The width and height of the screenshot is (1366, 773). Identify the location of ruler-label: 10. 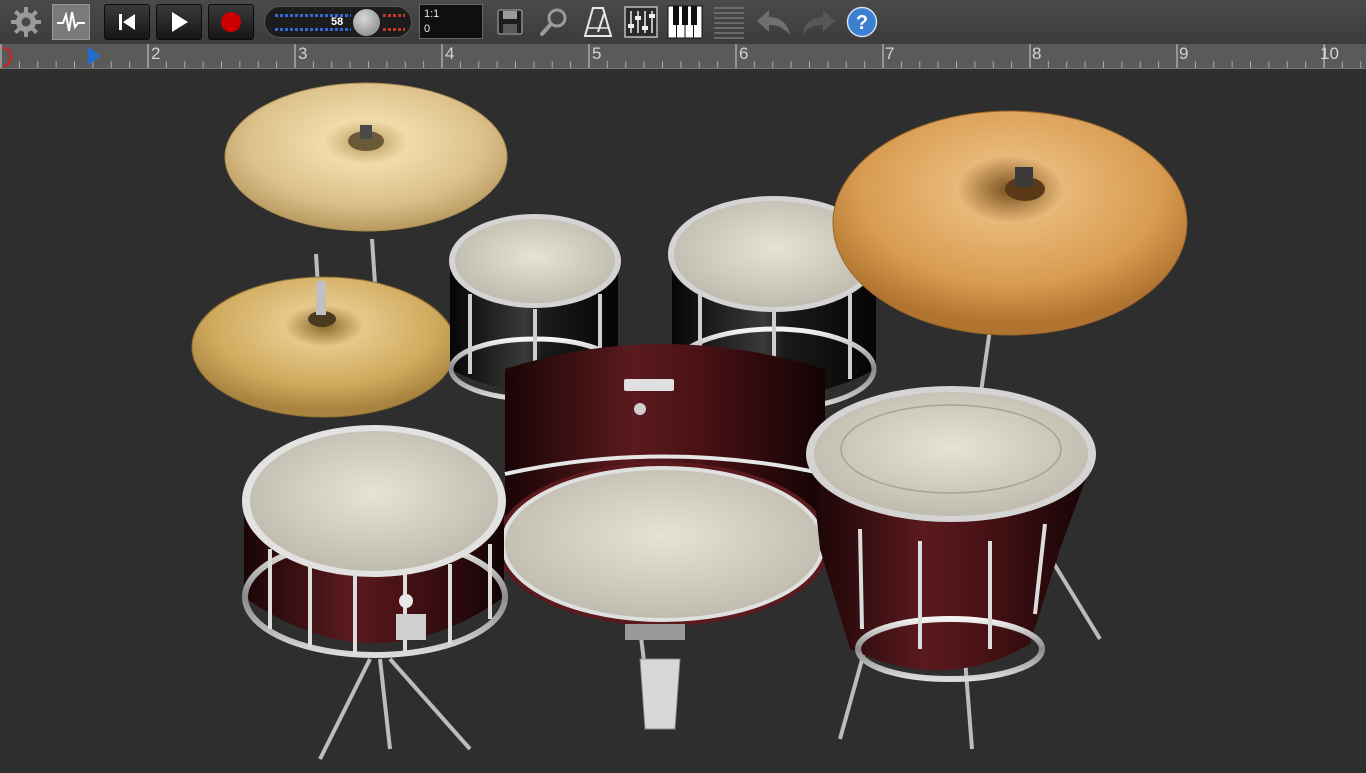
(1329, 53).